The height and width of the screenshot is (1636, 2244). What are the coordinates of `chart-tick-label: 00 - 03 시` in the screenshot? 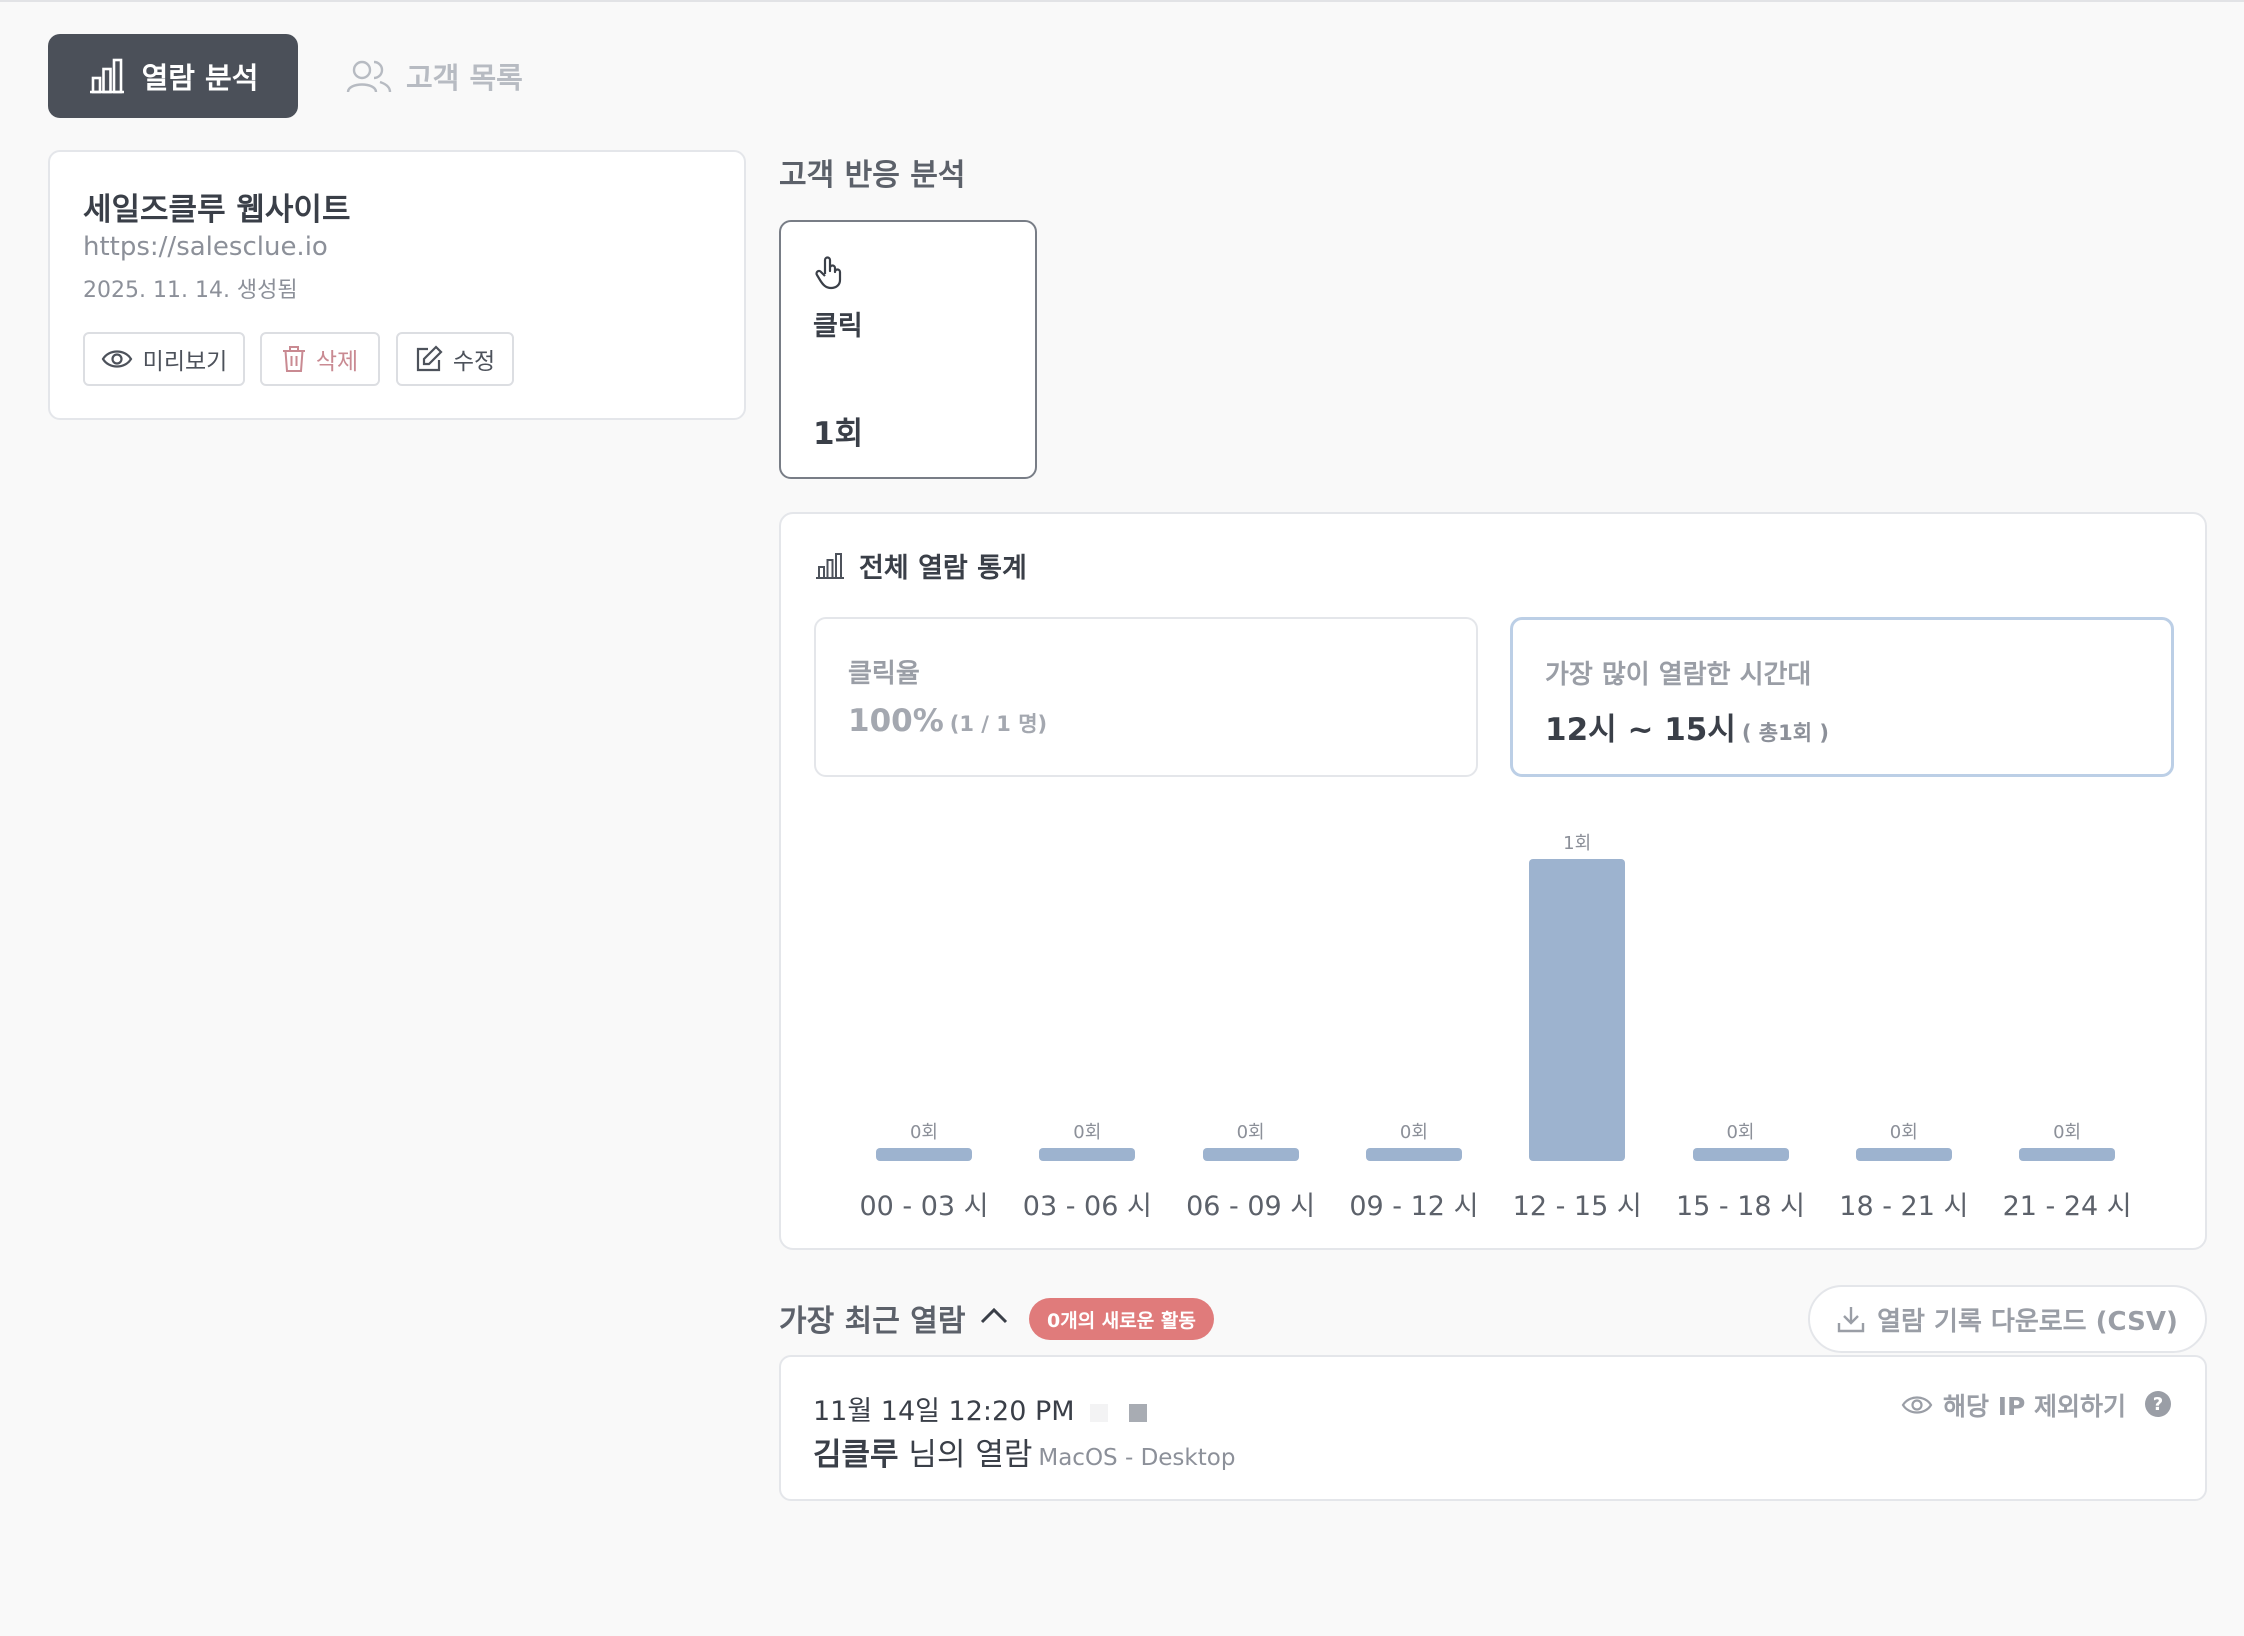 It's located at (924, 1206).